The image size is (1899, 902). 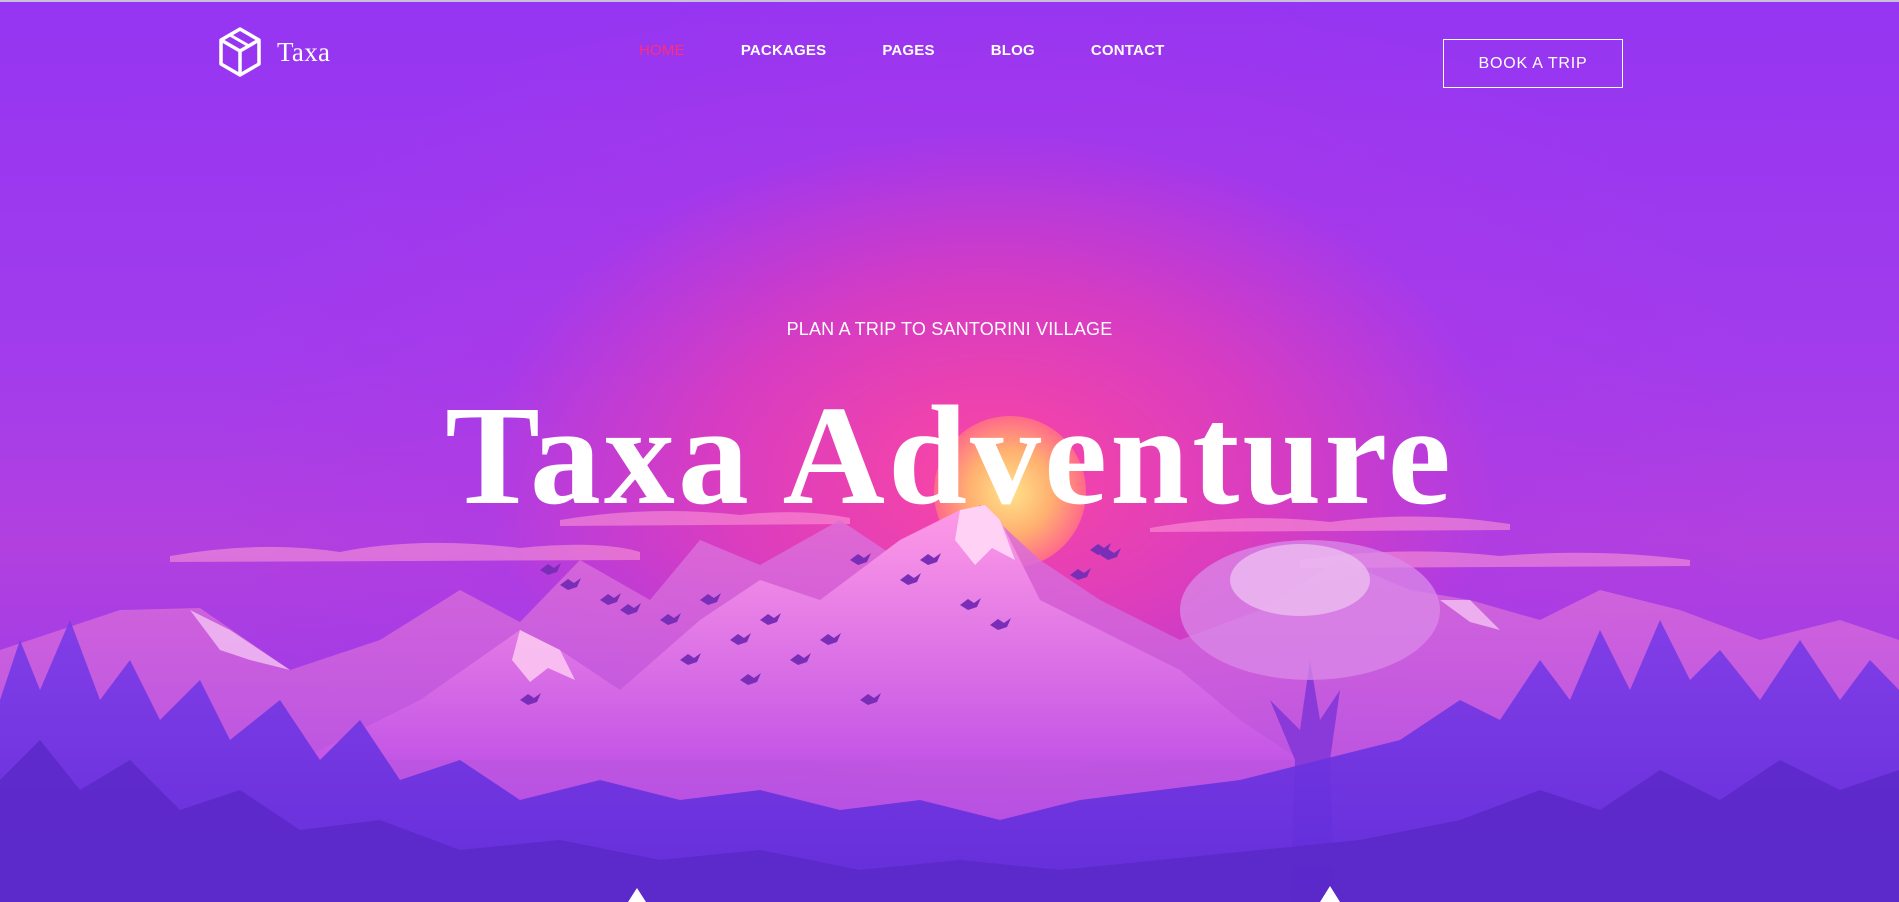 What do you see at coordinates (304, 51) in the screenshot?
I see `brand-name: Taxa` at bounding box center [304, 51].